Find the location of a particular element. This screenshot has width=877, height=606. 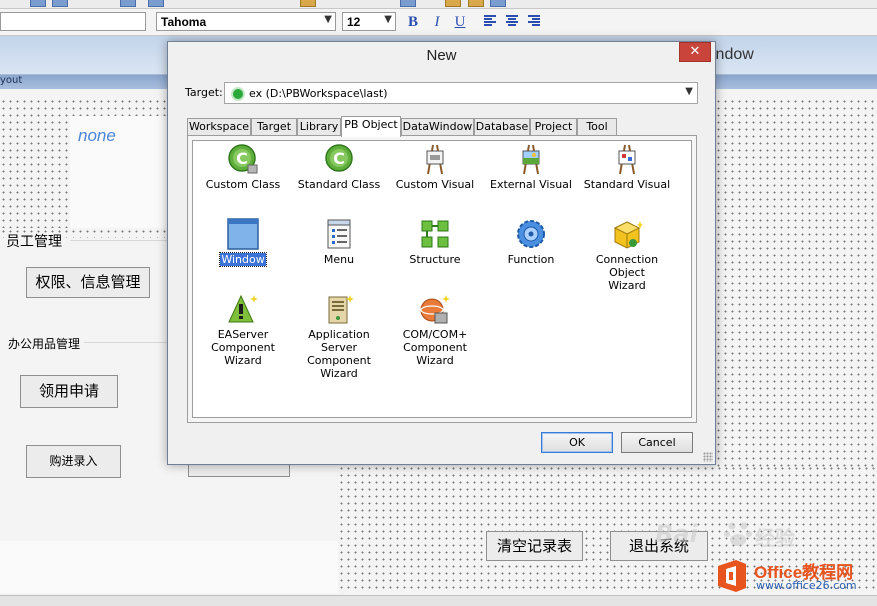

design-area is located at coordinates (169, 567).